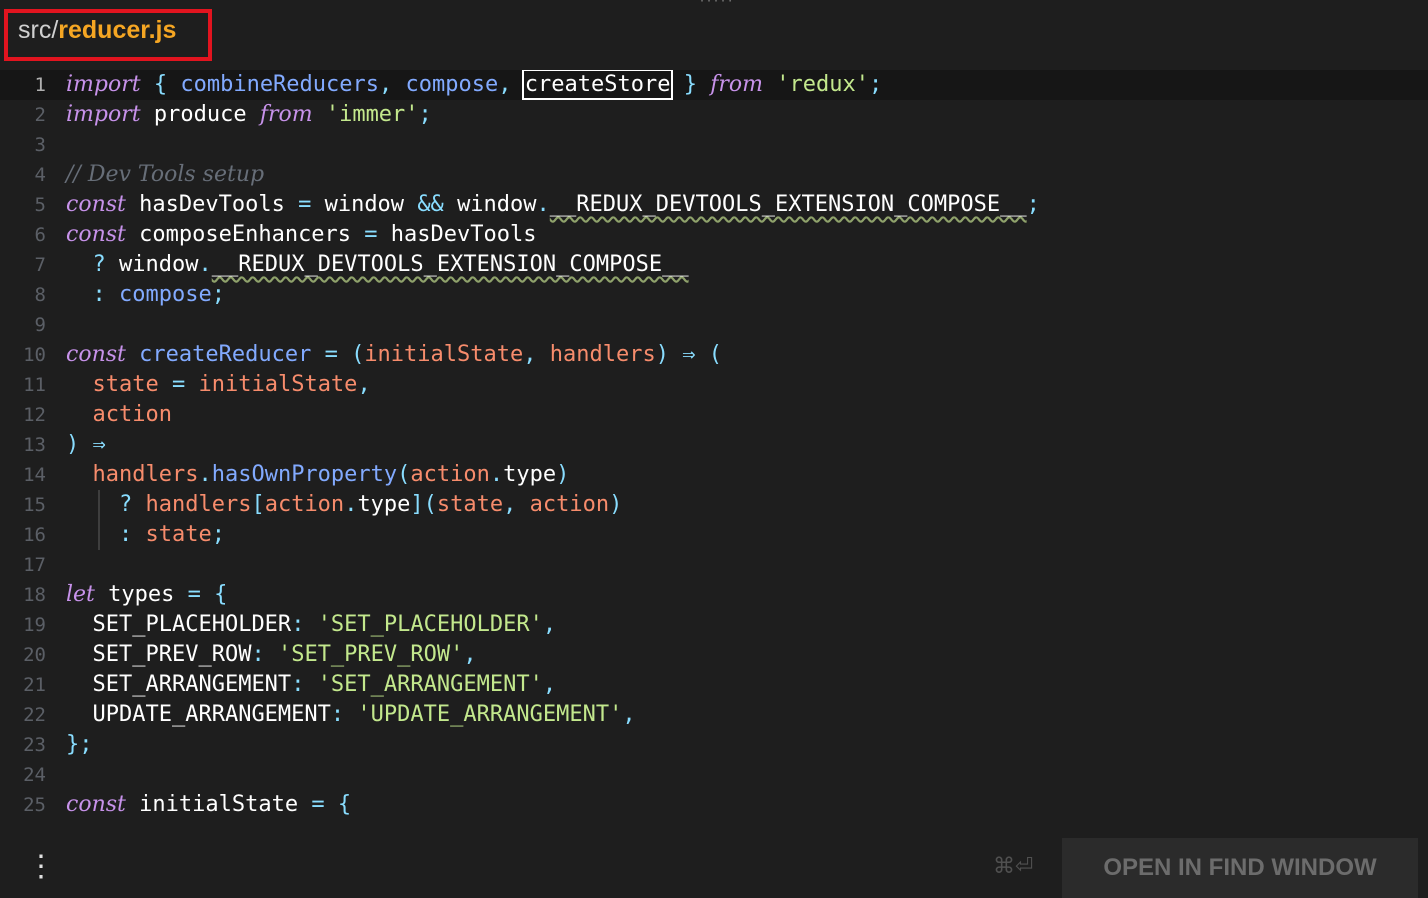  I want to click on line-number: 21, so click(34, 685).